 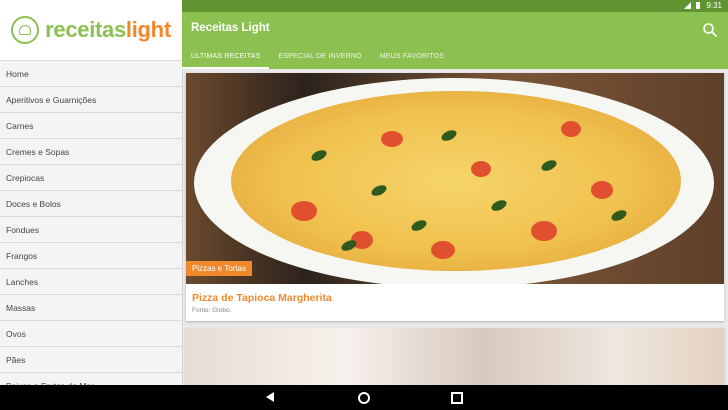 I want to click on menu-item-doces-bolos: Doces e Bolos, so click(x=91, y=204).